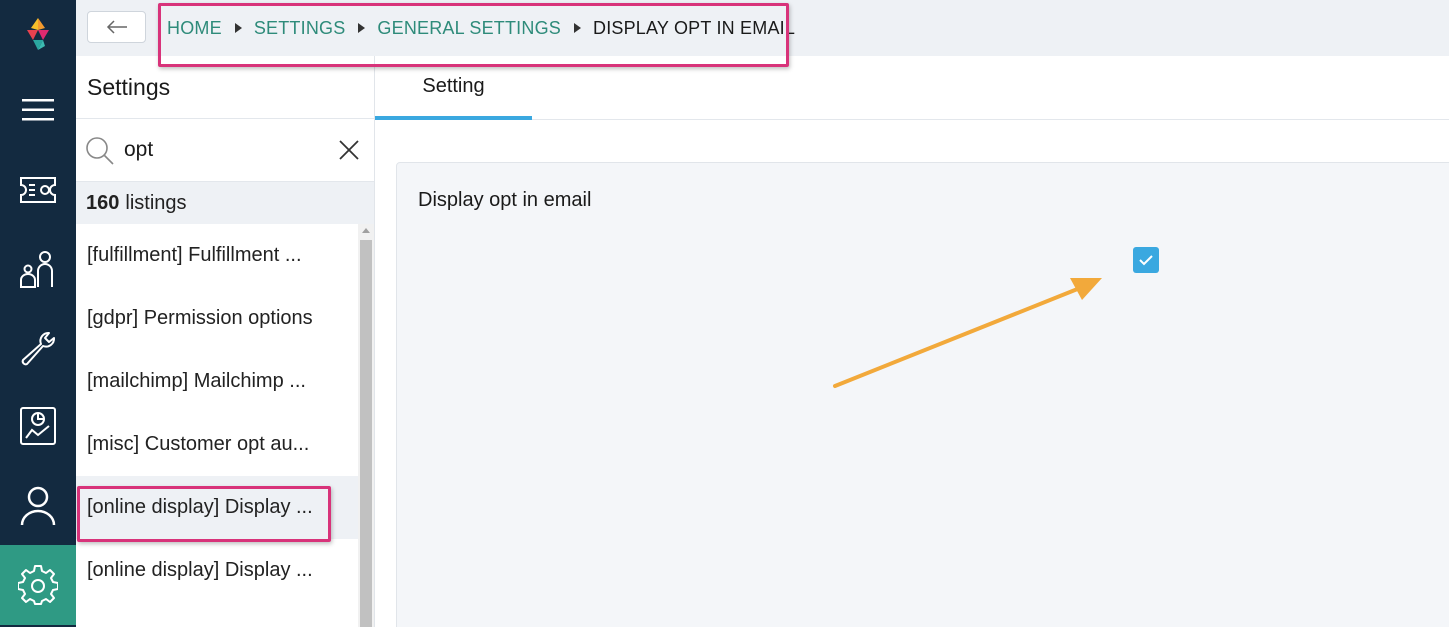 This screenshot has height=627, width=1449. What do you see at coordinates (38, 506) in the screenshot?
I see `user-icon` at bounding box center [38, 506].